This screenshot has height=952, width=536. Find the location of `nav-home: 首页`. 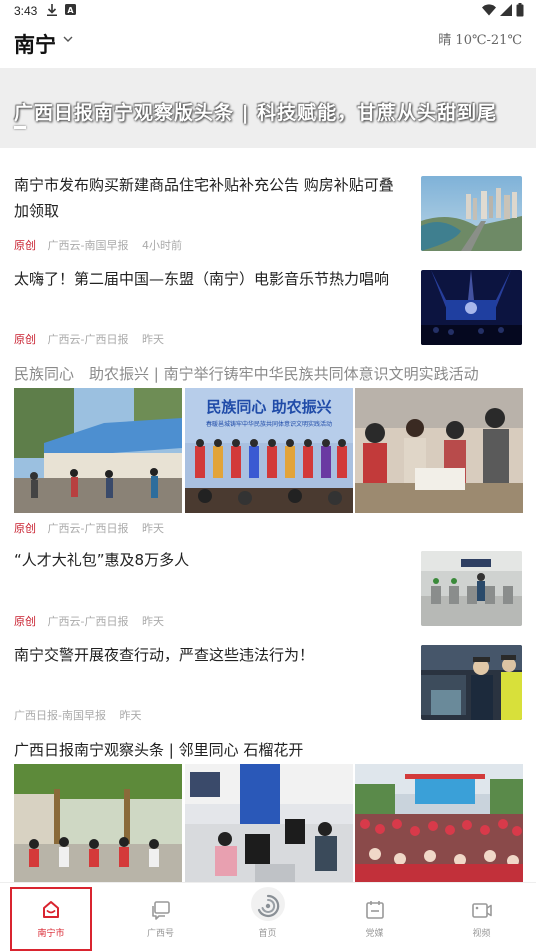

nav-home: 首页 is located at coordinates (267, 917).